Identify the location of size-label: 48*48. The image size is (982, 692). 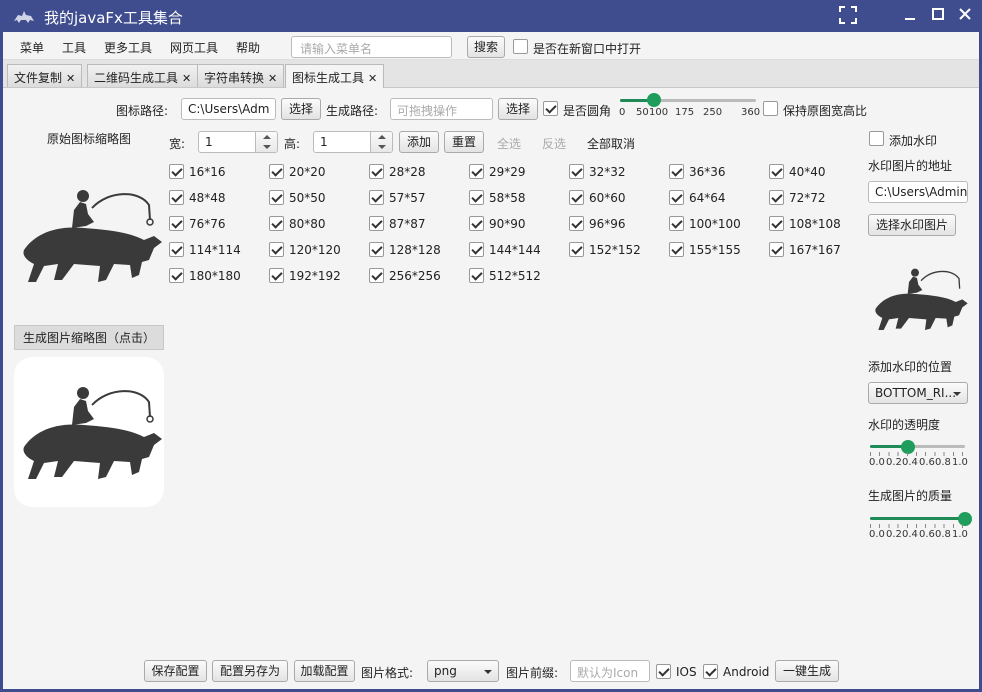
(207, 198).